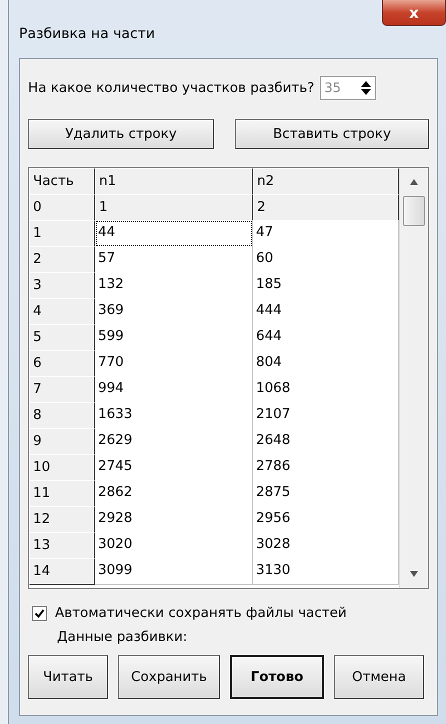 The height and width of the screenshot is (724, 446). I want to click on table-cell: 444, so click(326, 311).